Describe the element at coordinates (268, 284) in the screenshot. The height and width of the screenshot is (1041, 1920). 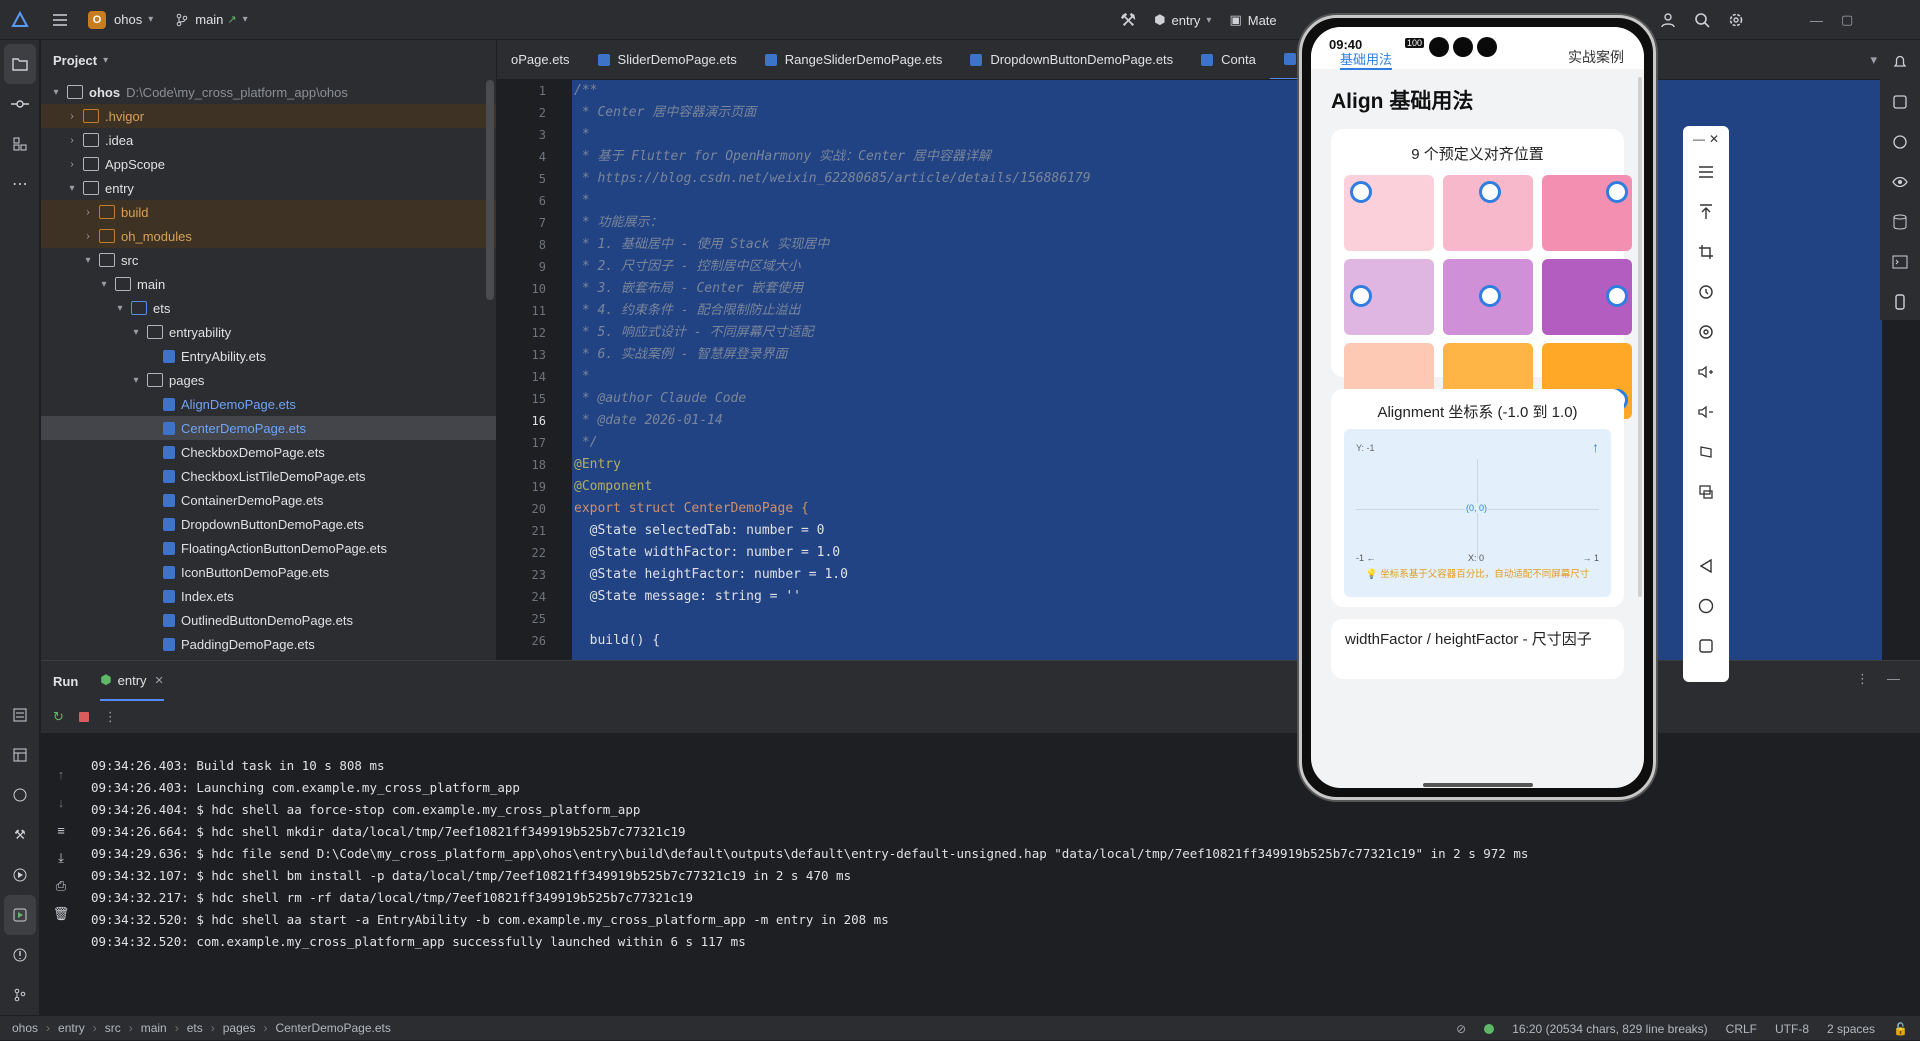
I see `tree-item: ▾ main` at that location.